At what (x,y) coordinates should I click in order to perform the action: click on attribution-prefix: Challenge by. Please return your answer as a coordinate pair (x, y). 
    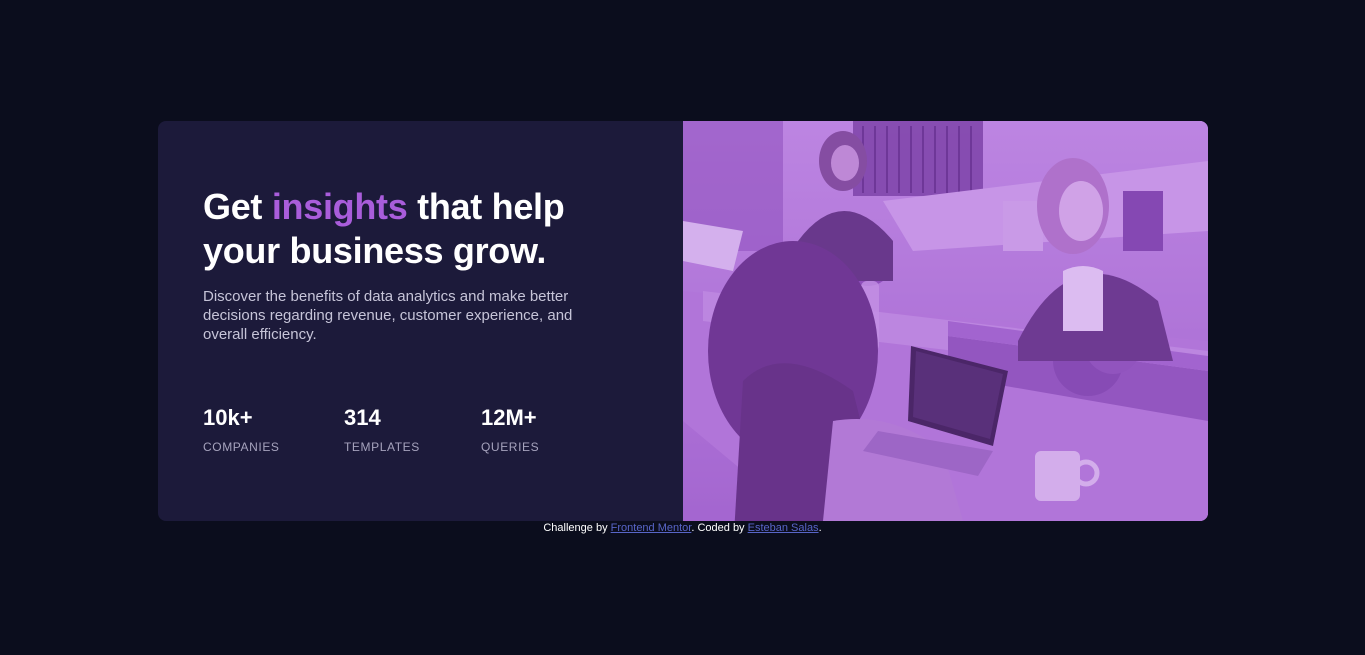
    Looking at the image, I should click on (577, 528).